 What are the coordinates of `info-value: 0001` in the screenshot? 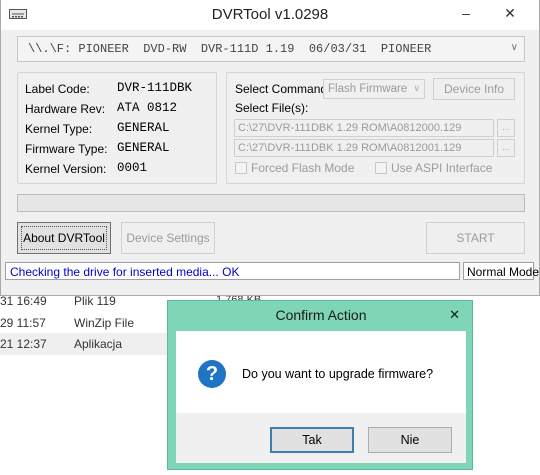 It's located at (132, 168).